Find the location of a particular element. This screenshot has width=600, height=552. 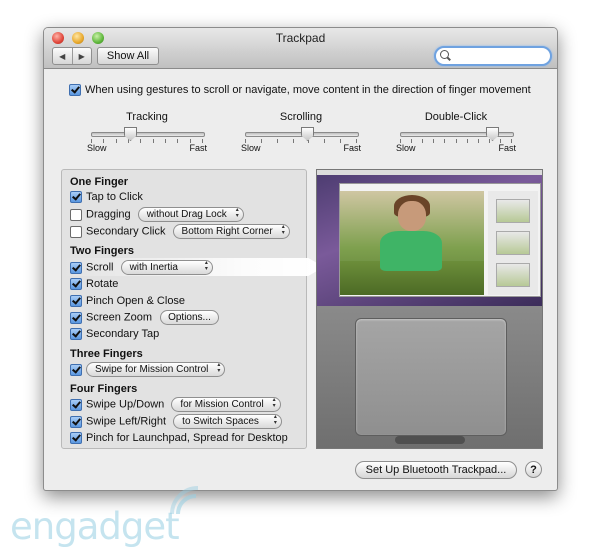

tracking-min-label: Slow is located at coordinates (97, 148).